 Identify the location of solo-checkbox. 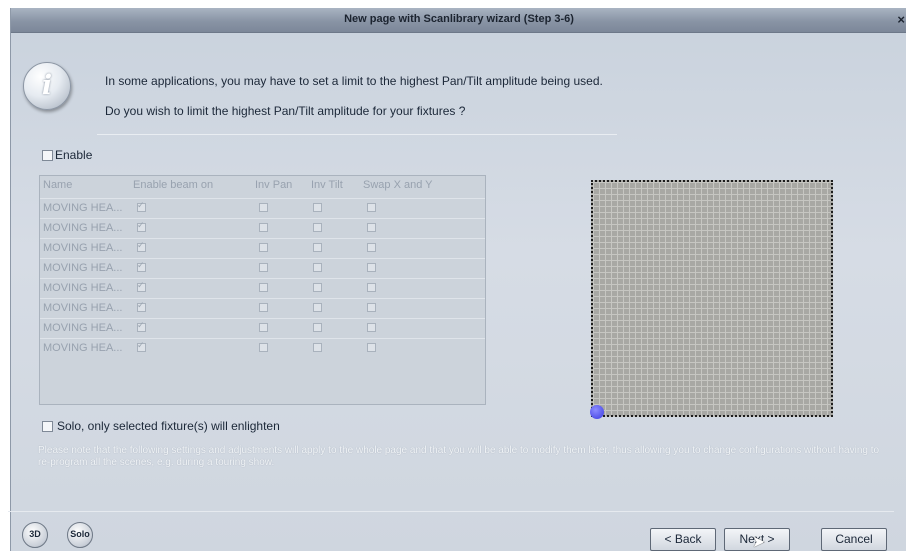
(47, 426).